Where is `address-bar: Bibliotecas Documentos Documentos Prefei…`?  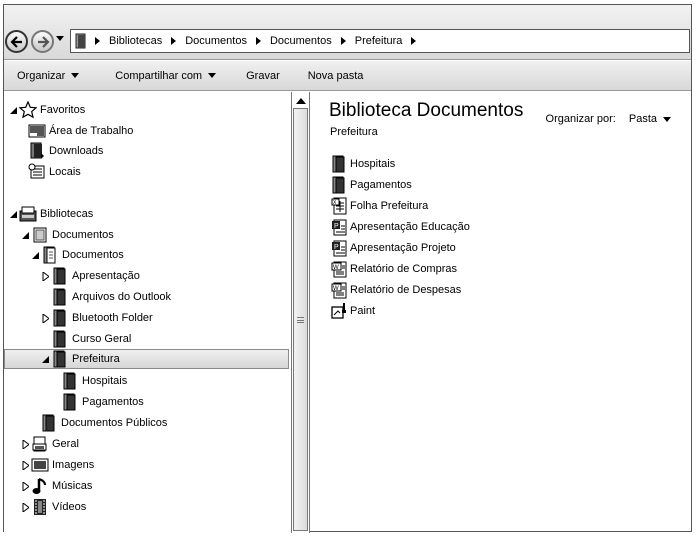 address-bar: Bibliotecas Documentos Documentos Prefei… is located at coordinates (347, 32).